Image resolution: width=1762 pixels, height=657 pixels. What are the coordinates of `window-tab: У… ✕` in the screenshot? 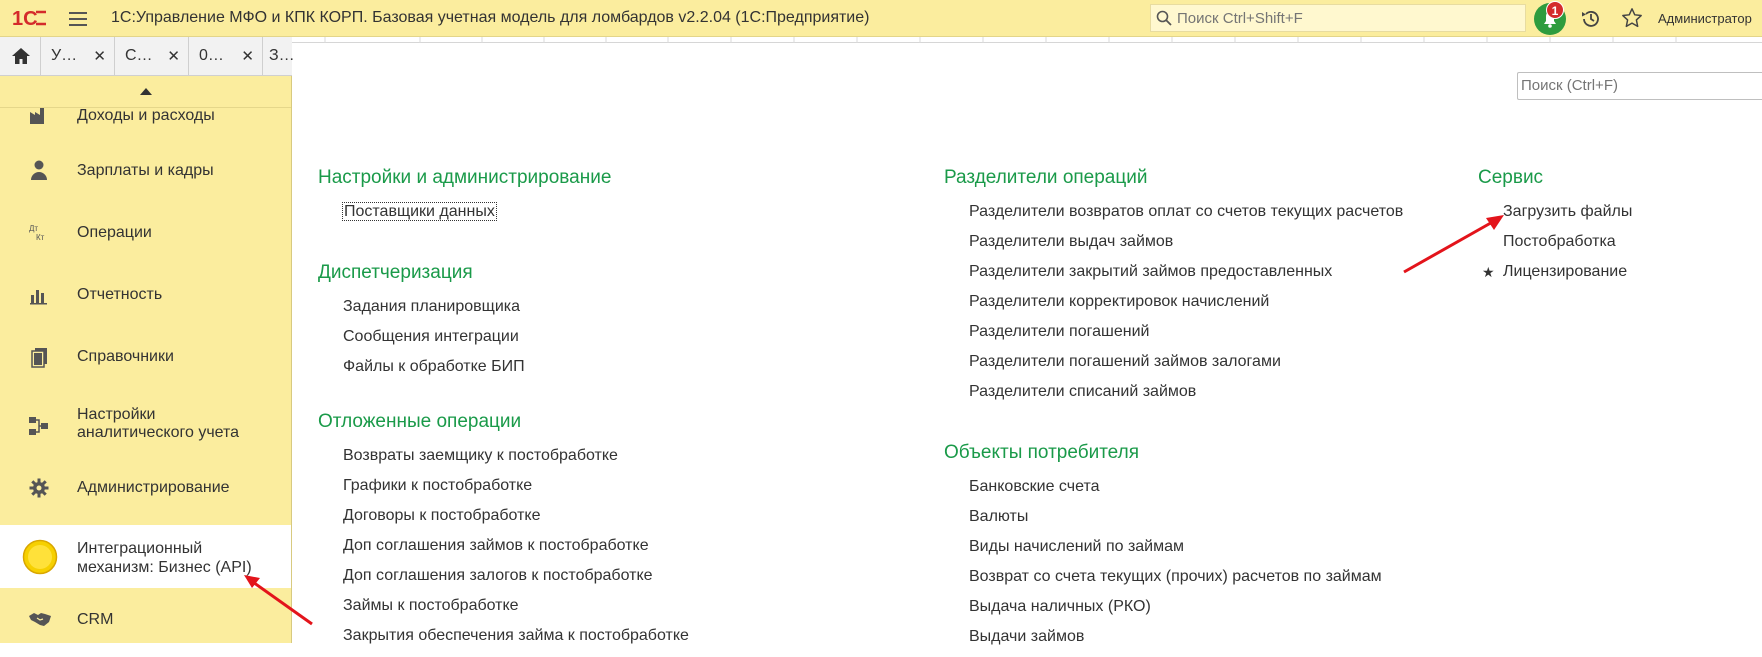 It's located at (78, 56).